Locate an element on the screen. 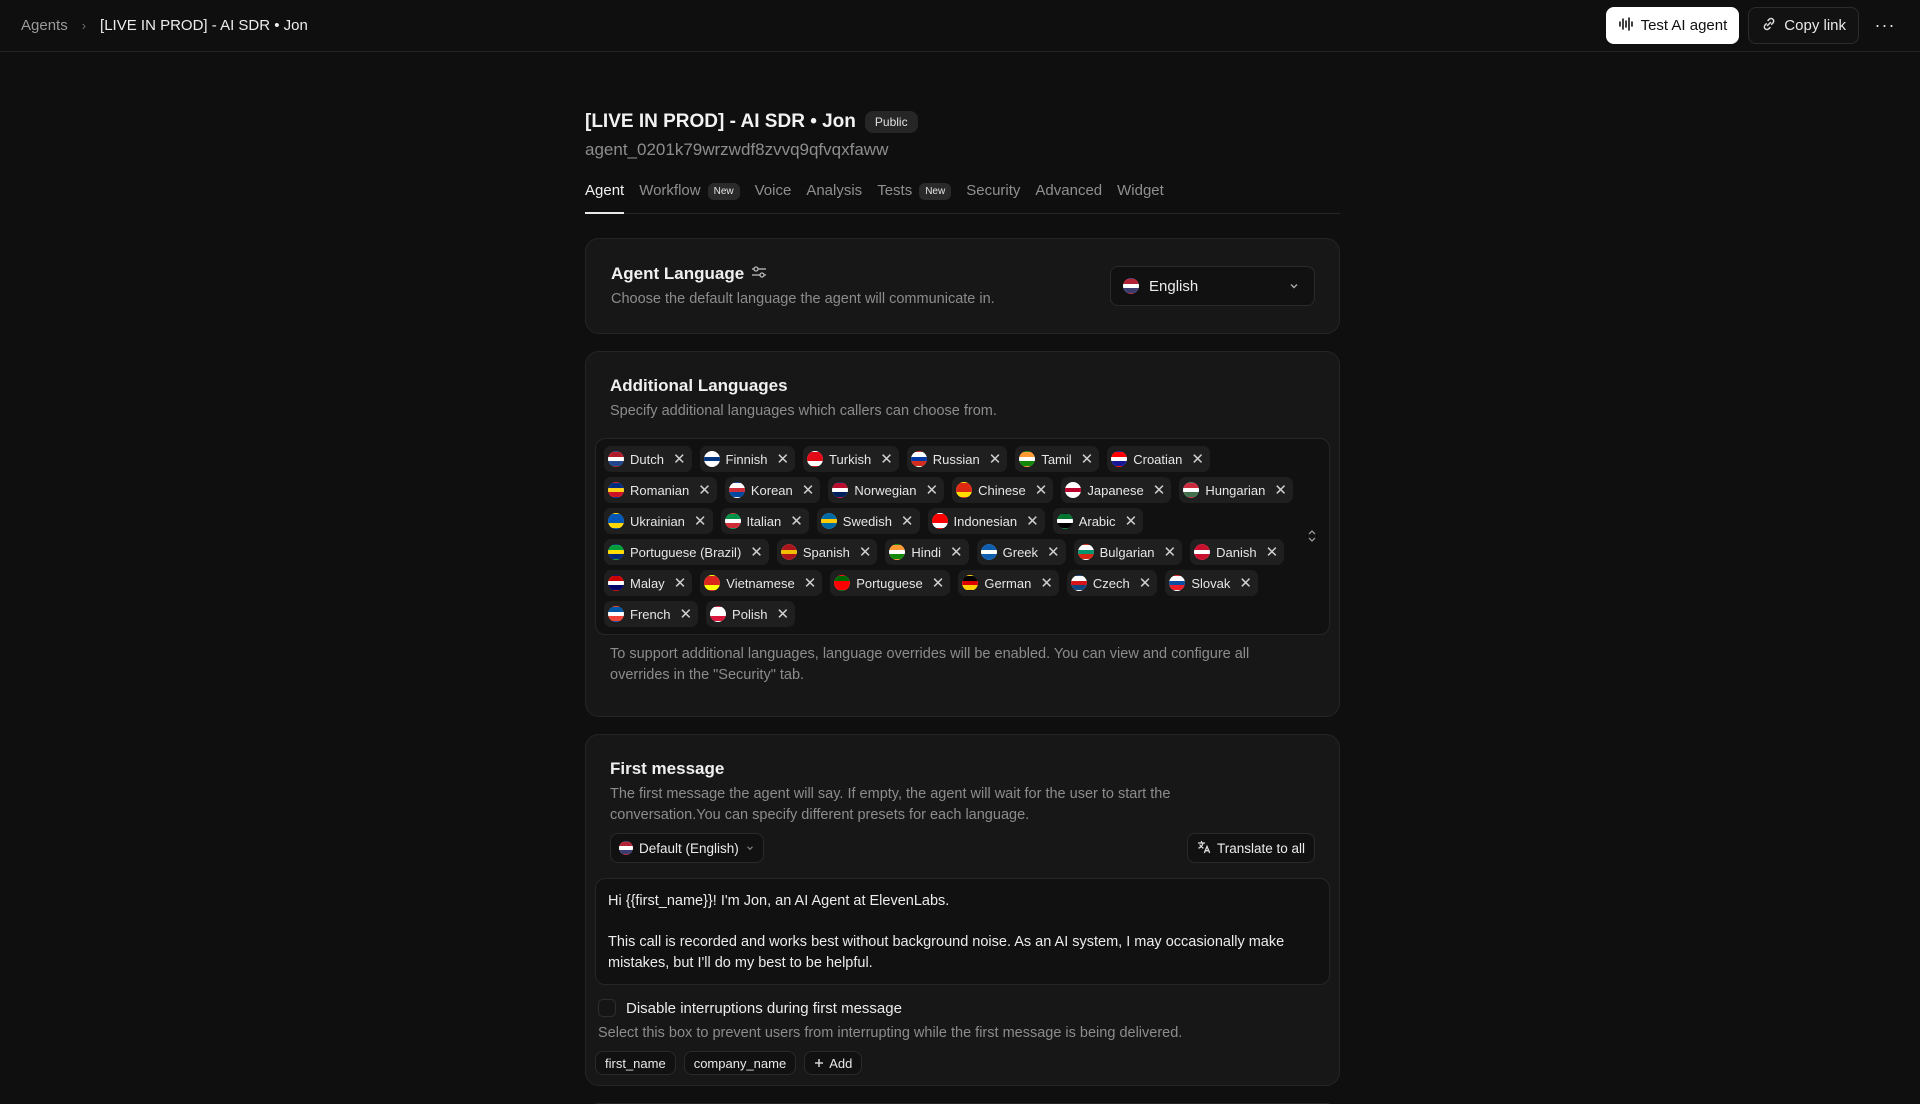 This screenshot has width=1920, height=1104. language-chip-label: Indonesian is located at coordinates (985, 521).